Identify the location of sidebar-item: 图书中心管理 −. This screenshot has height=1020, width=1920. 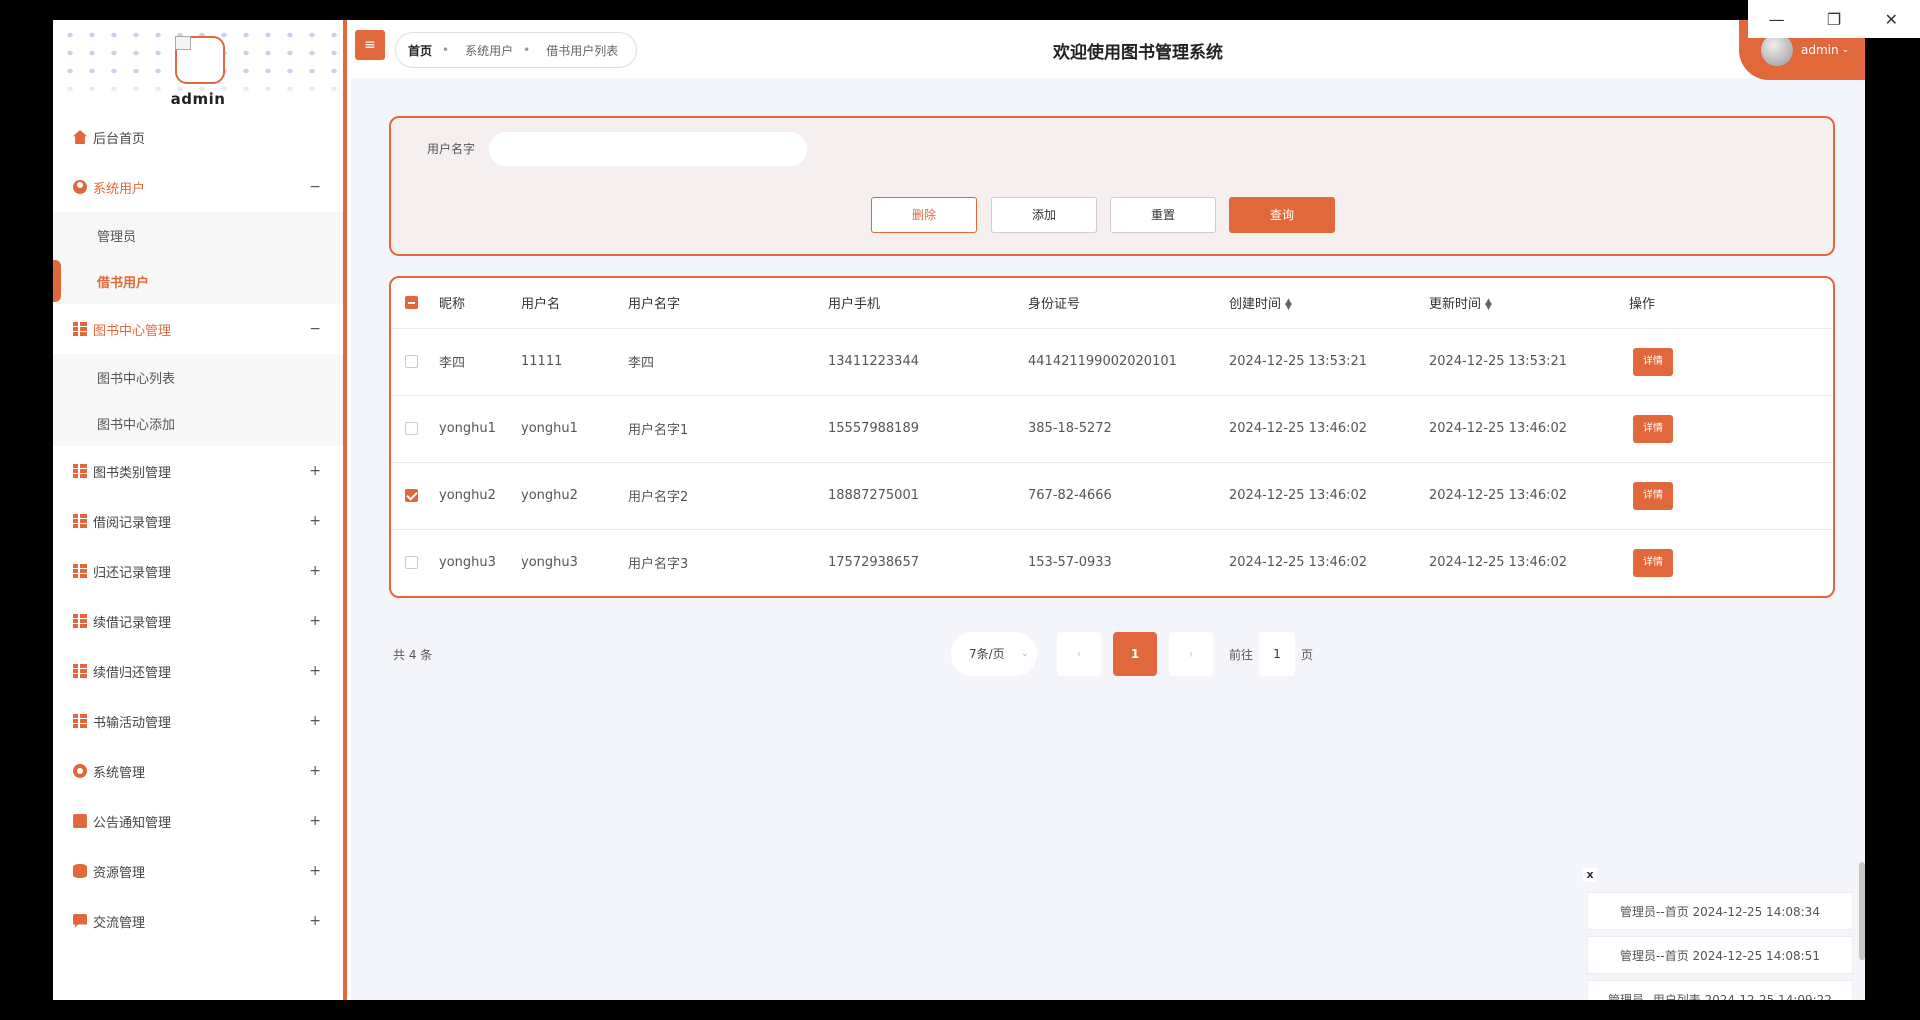
(198, 329).